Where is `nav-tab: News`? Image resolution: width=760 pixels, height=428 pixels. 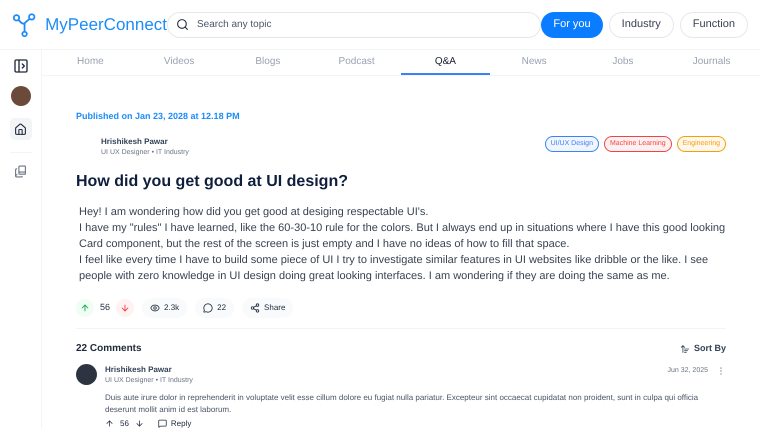
nav-tab: News is located at coordinates (534, 62).